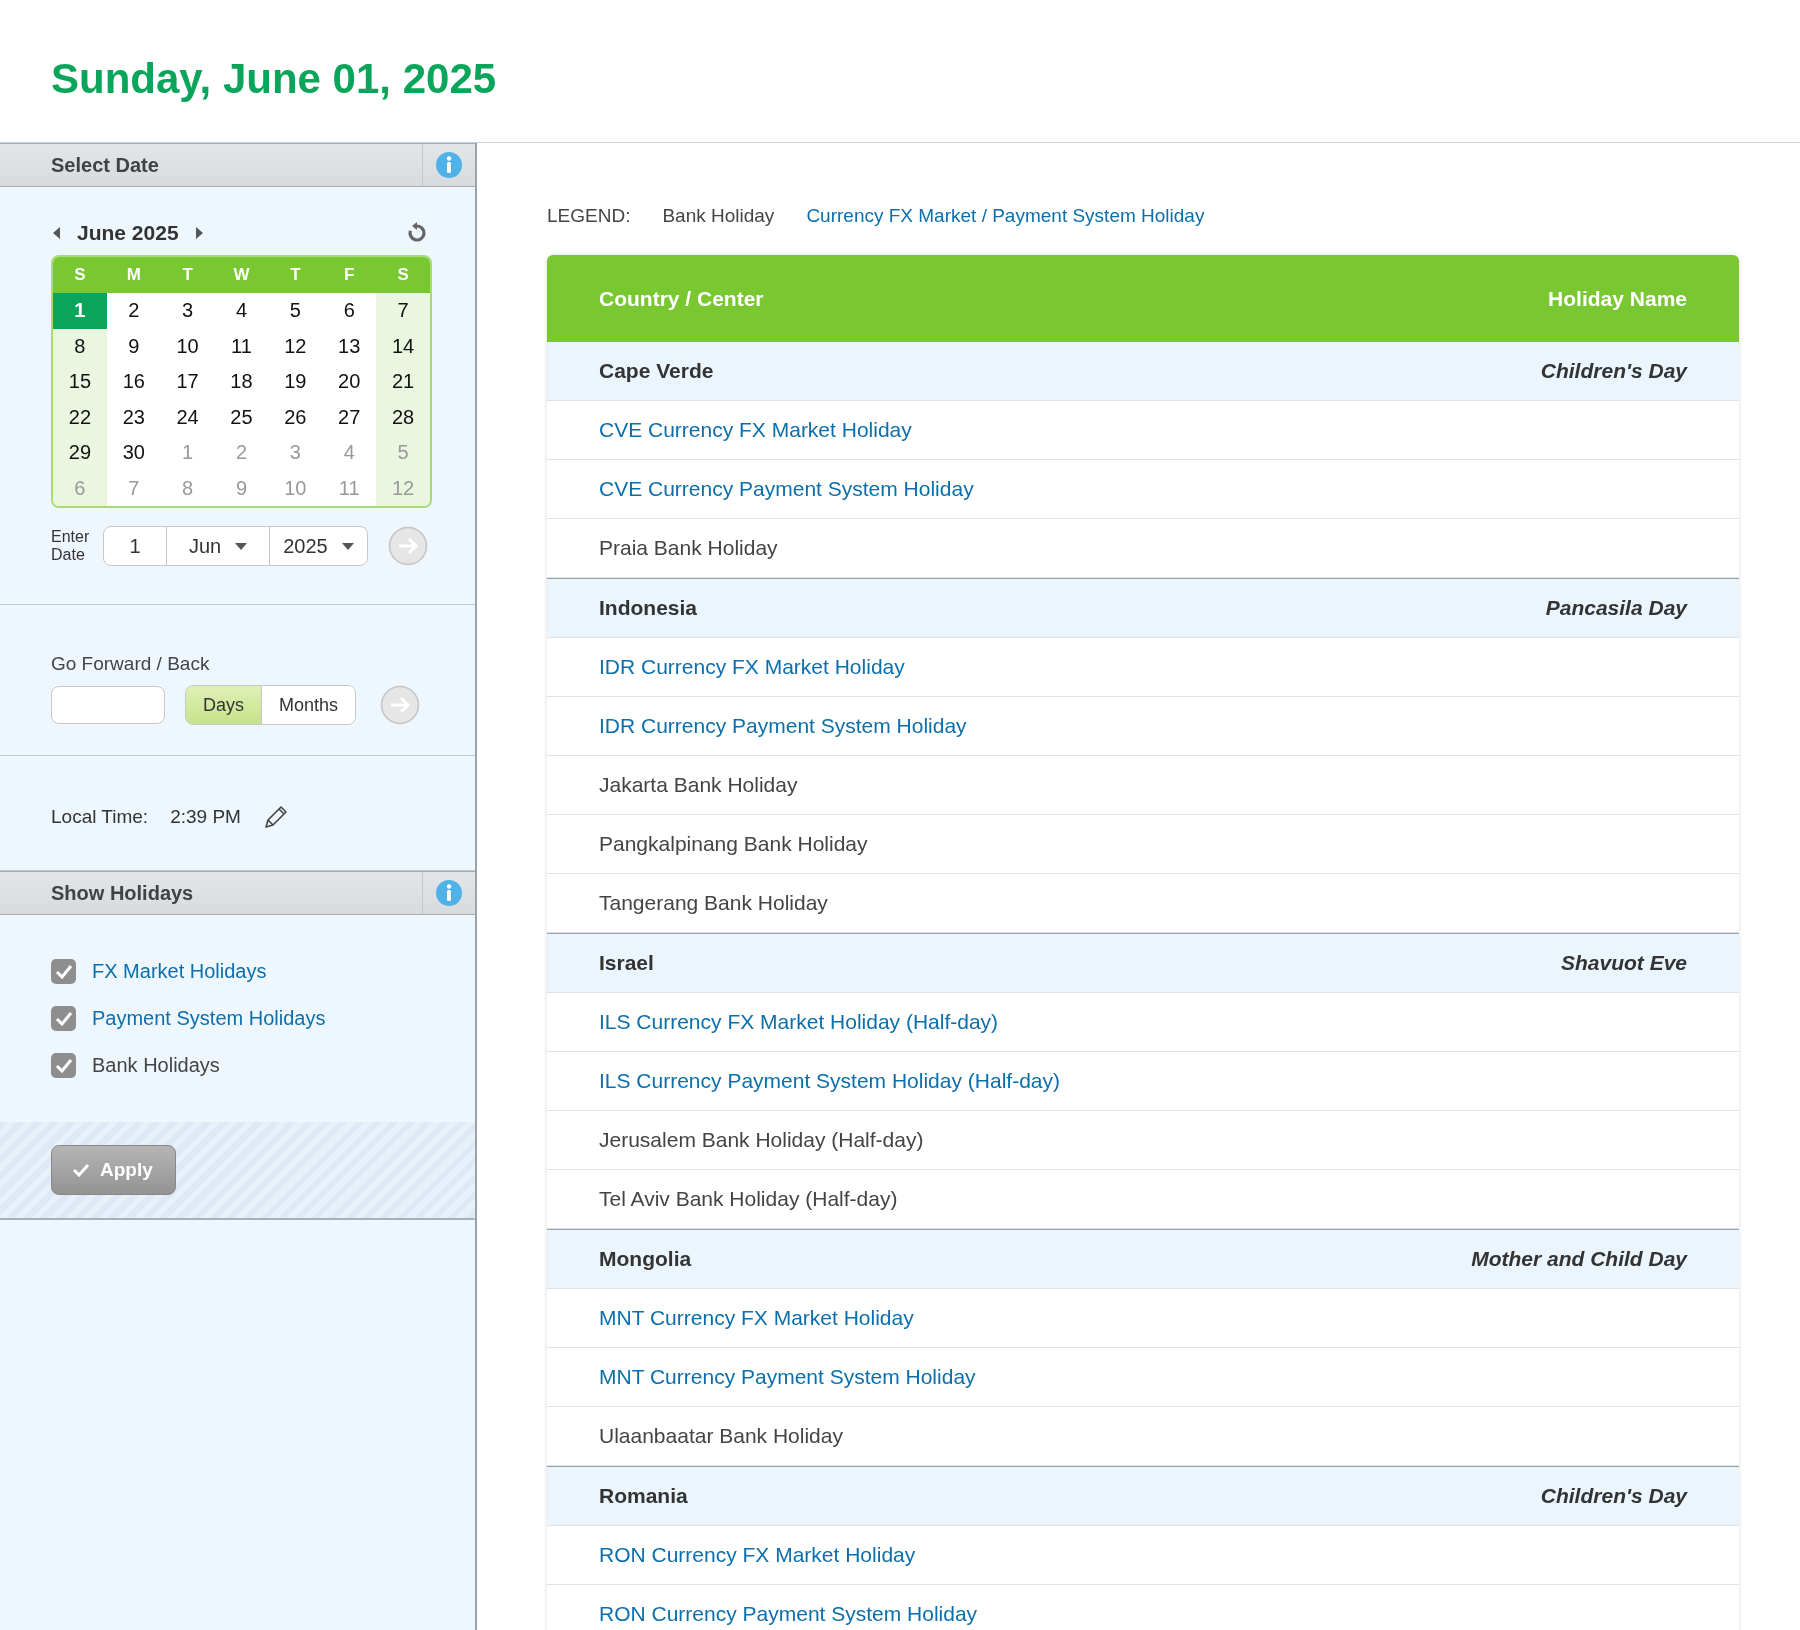 The height and width of the screenshot is (1630, 1800). What do you see at coordinates (1616, 608) in the screenshot?
I see `holiday-name: Pancasila Day` at bounding box center [1616, 608].